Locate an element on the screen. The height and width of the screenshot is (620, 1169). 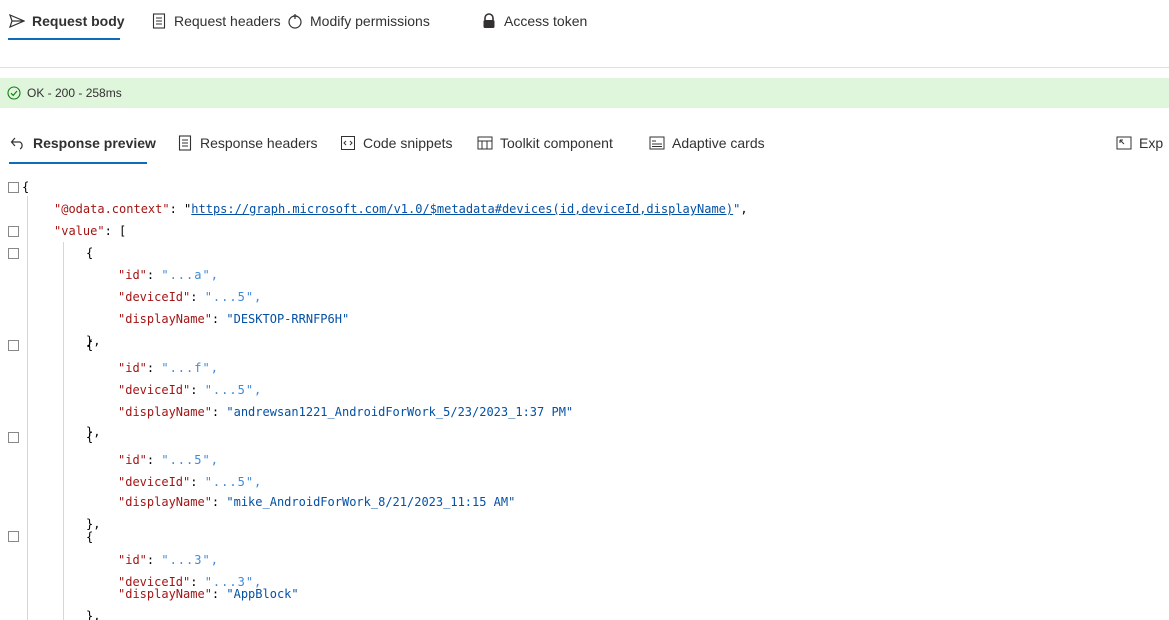
display-name-value: "AppBlock" is located at coordinates (262, 594).